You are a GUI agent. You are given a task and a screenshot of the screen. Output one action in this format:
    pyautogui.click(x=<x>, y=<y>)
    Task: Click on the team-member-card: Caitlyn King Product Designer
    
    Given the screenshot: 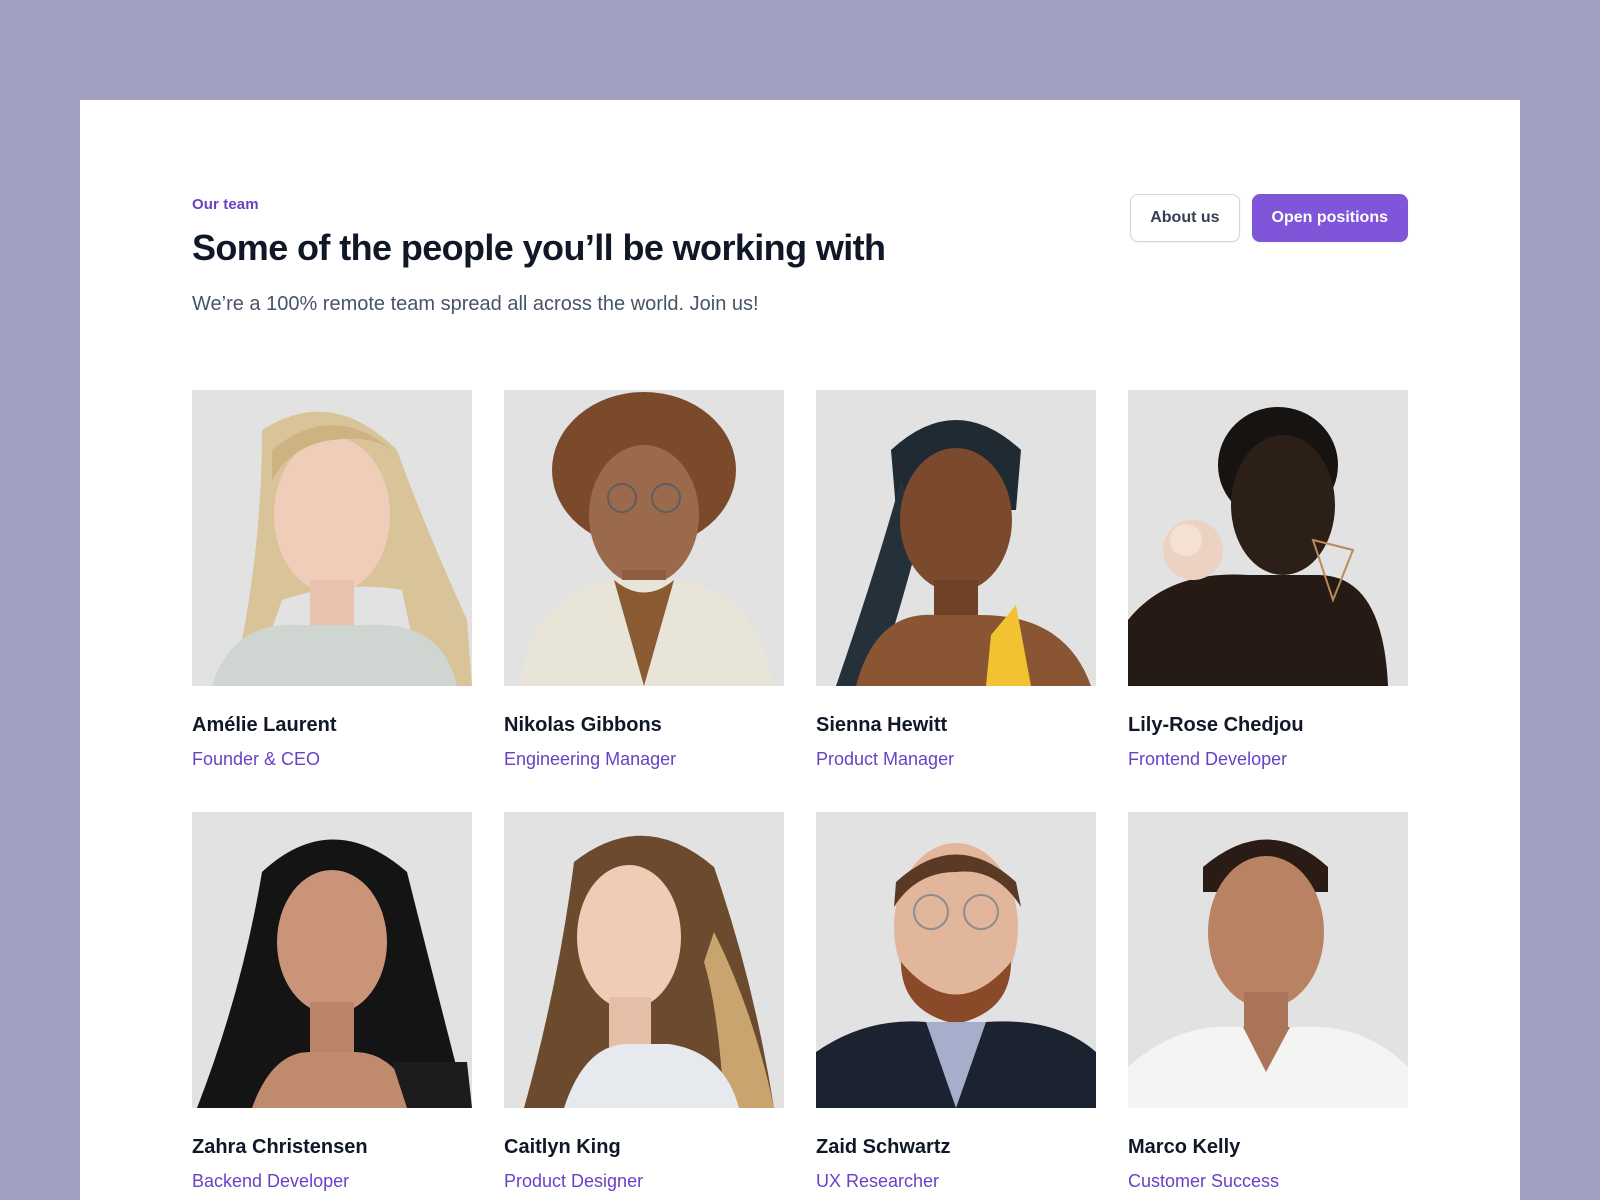 What is the action you would take?
    pyautogui.click(x=644, y=1002)
    